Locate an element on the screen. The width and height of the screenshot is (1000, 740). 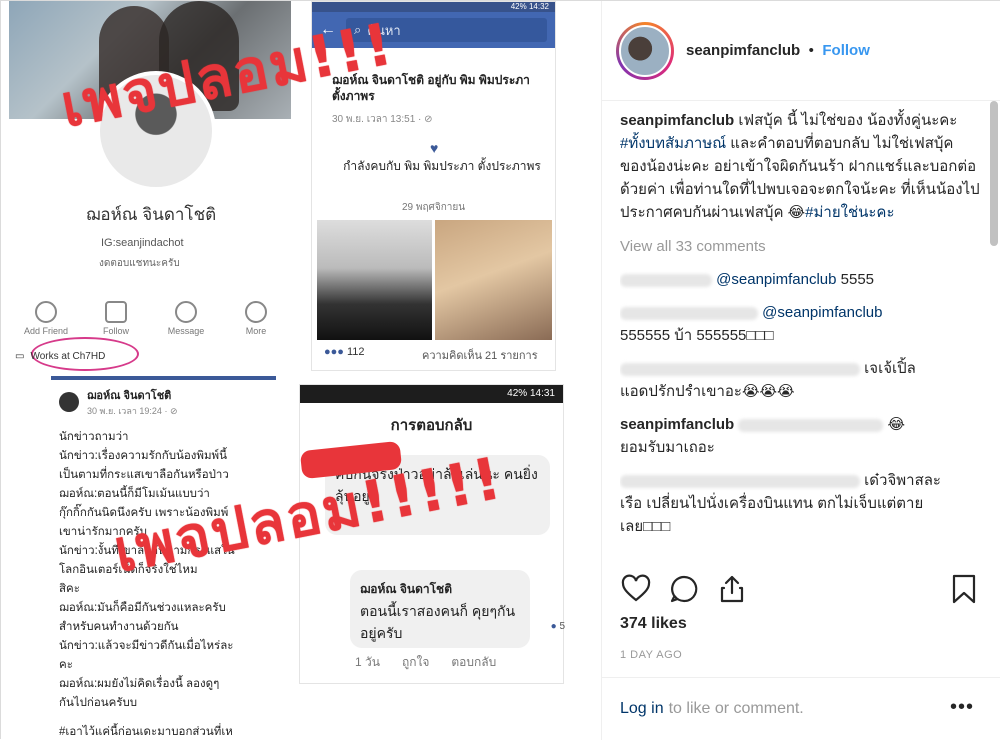
caption-username: seanpimfanclub is located at coordinates (677, 120).